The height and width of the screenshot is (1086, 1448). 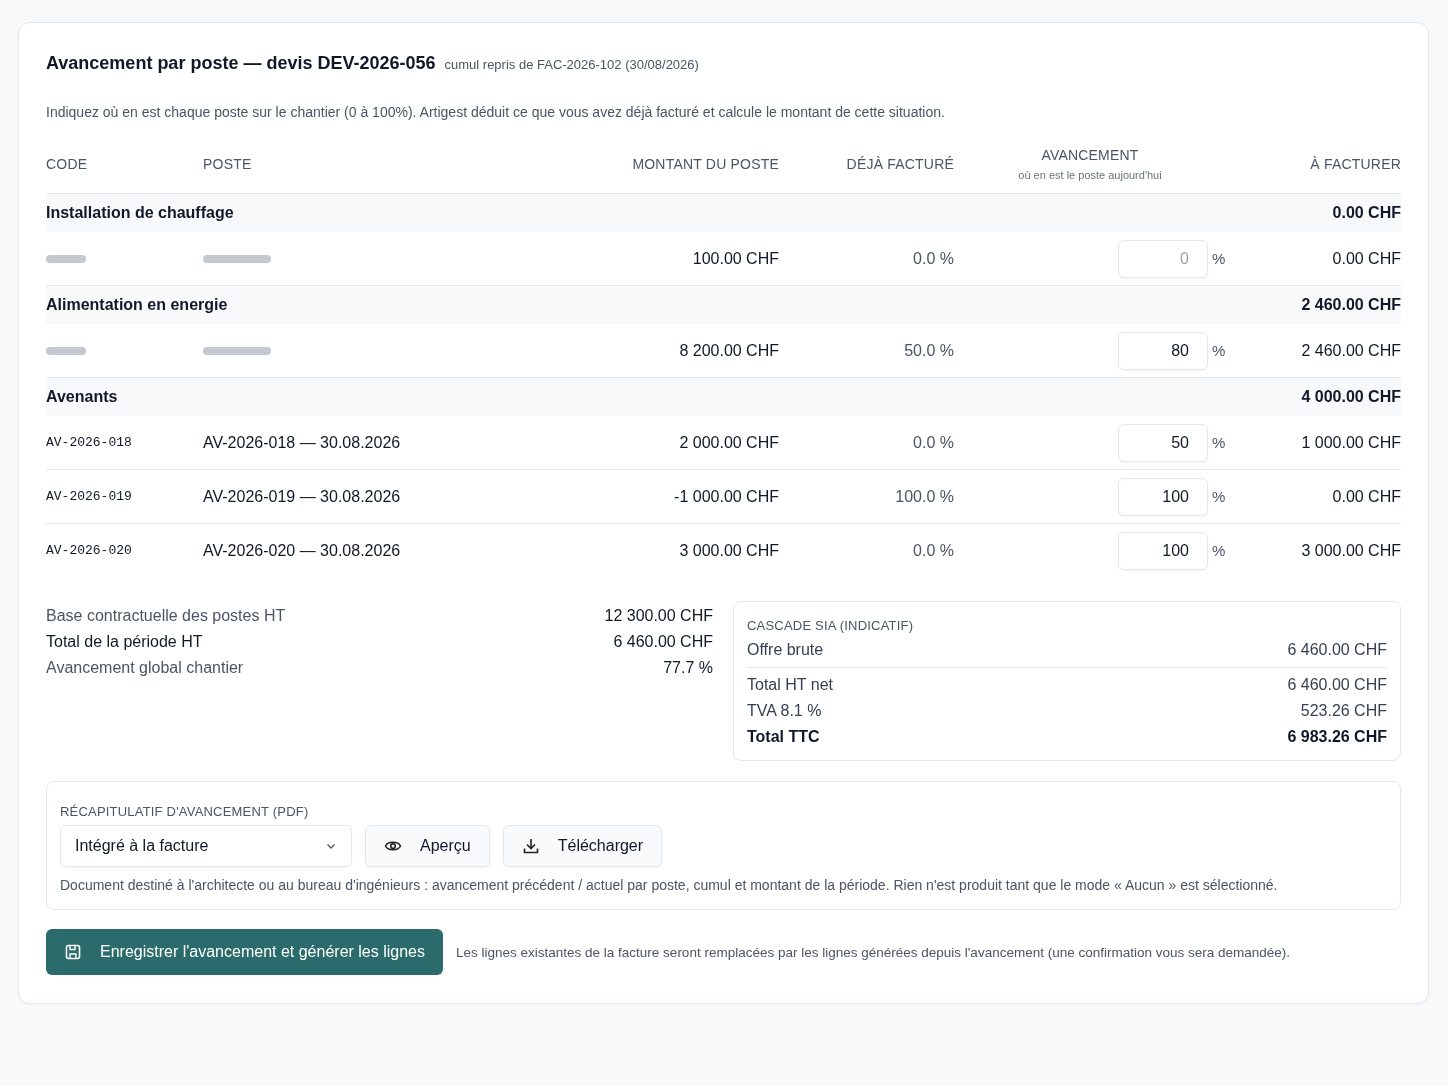 I want to click on column-header: POSTE, so click(x=227, y=164).